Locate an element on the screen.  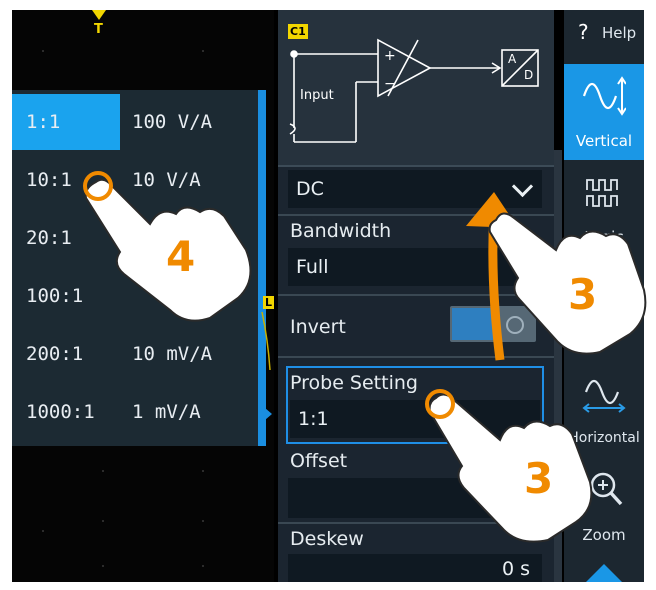
step-number-4: 4 is located at coordinates (181, 256).